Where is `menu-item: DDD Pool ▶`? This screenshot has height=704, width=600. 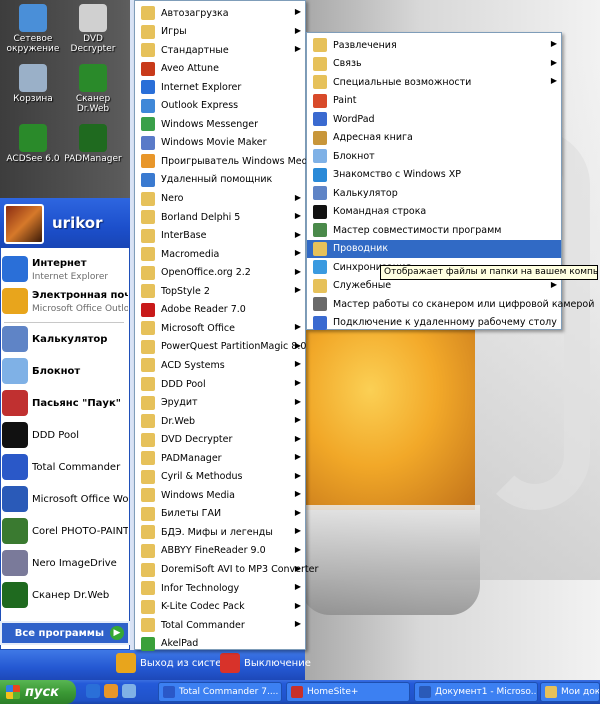 menu-item: DDD Pool ▶ is located at coordinates (220, 384).